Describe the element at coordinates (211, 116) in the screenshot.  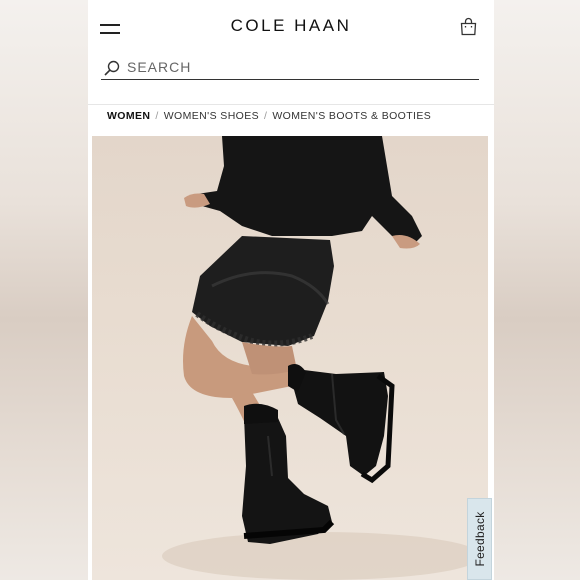
I see `breadcrumb-womens-shoes: WOMEN'S SHOES` at that location.